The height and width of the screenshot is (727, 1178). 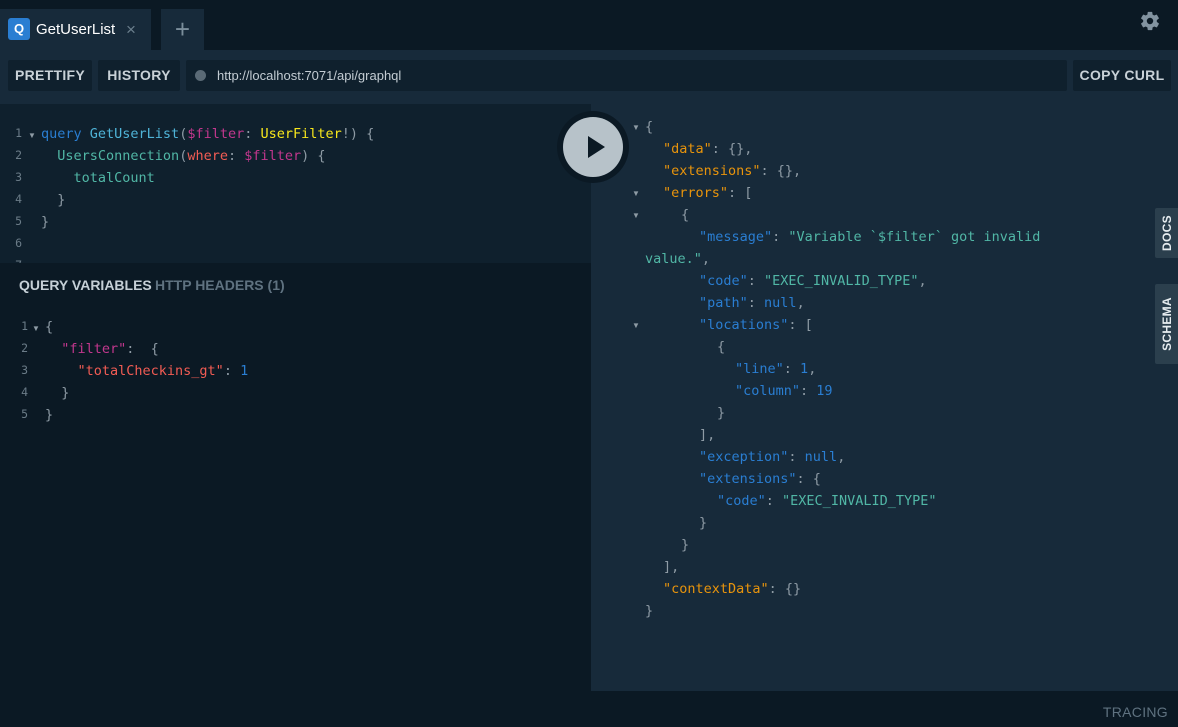 What do you see at coordinates (309, 75) in the screenshot?
I see `endpoint-url: http://localhost:7071/api/graphql` at bounding box center [309, 75].